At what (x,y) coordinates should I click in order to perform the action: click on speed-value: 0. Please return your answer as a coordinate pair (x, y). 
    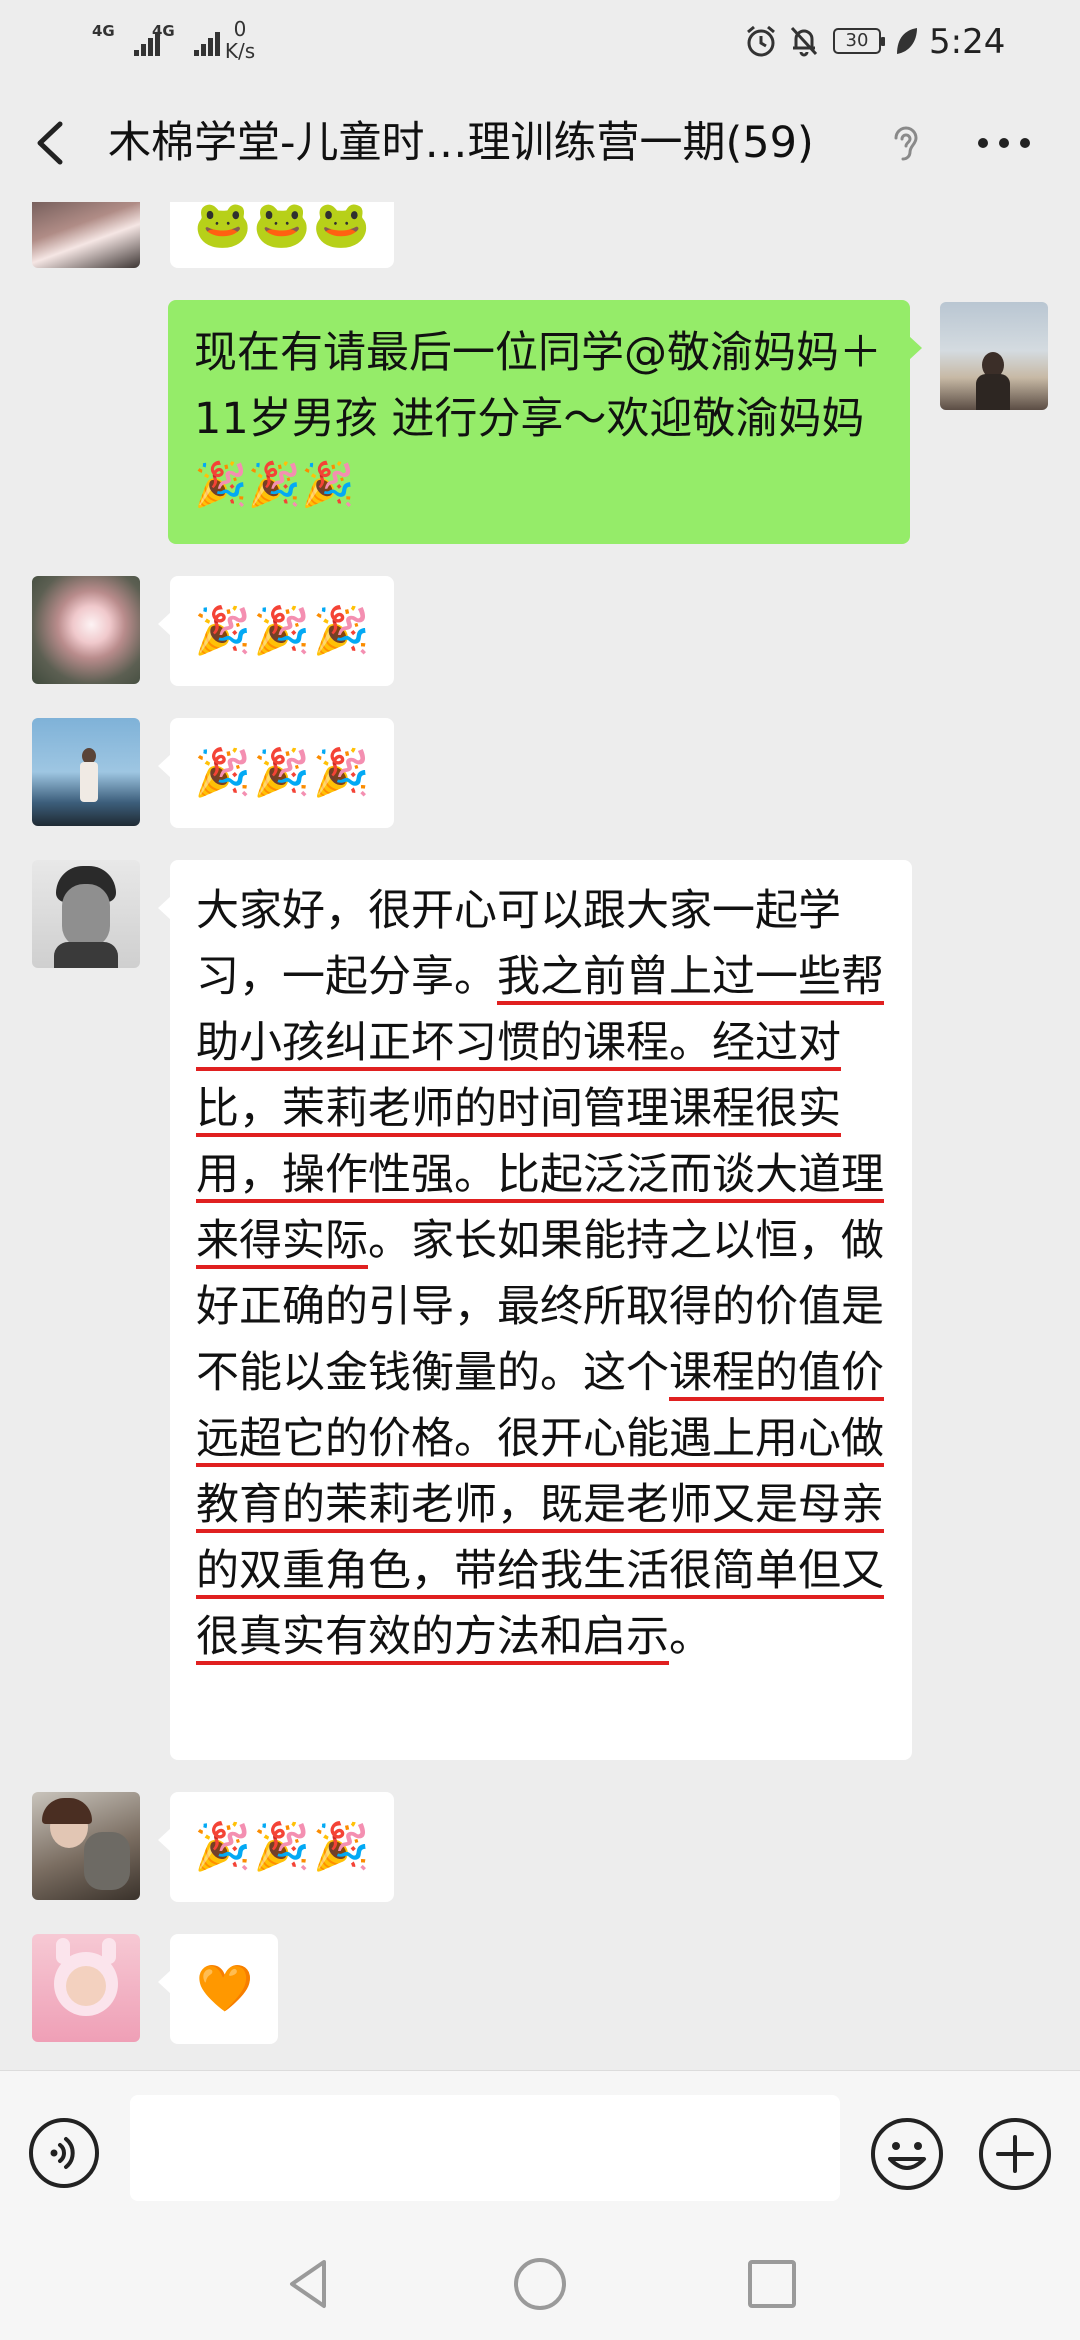
    Looking at the image, I should click on (240, 29).